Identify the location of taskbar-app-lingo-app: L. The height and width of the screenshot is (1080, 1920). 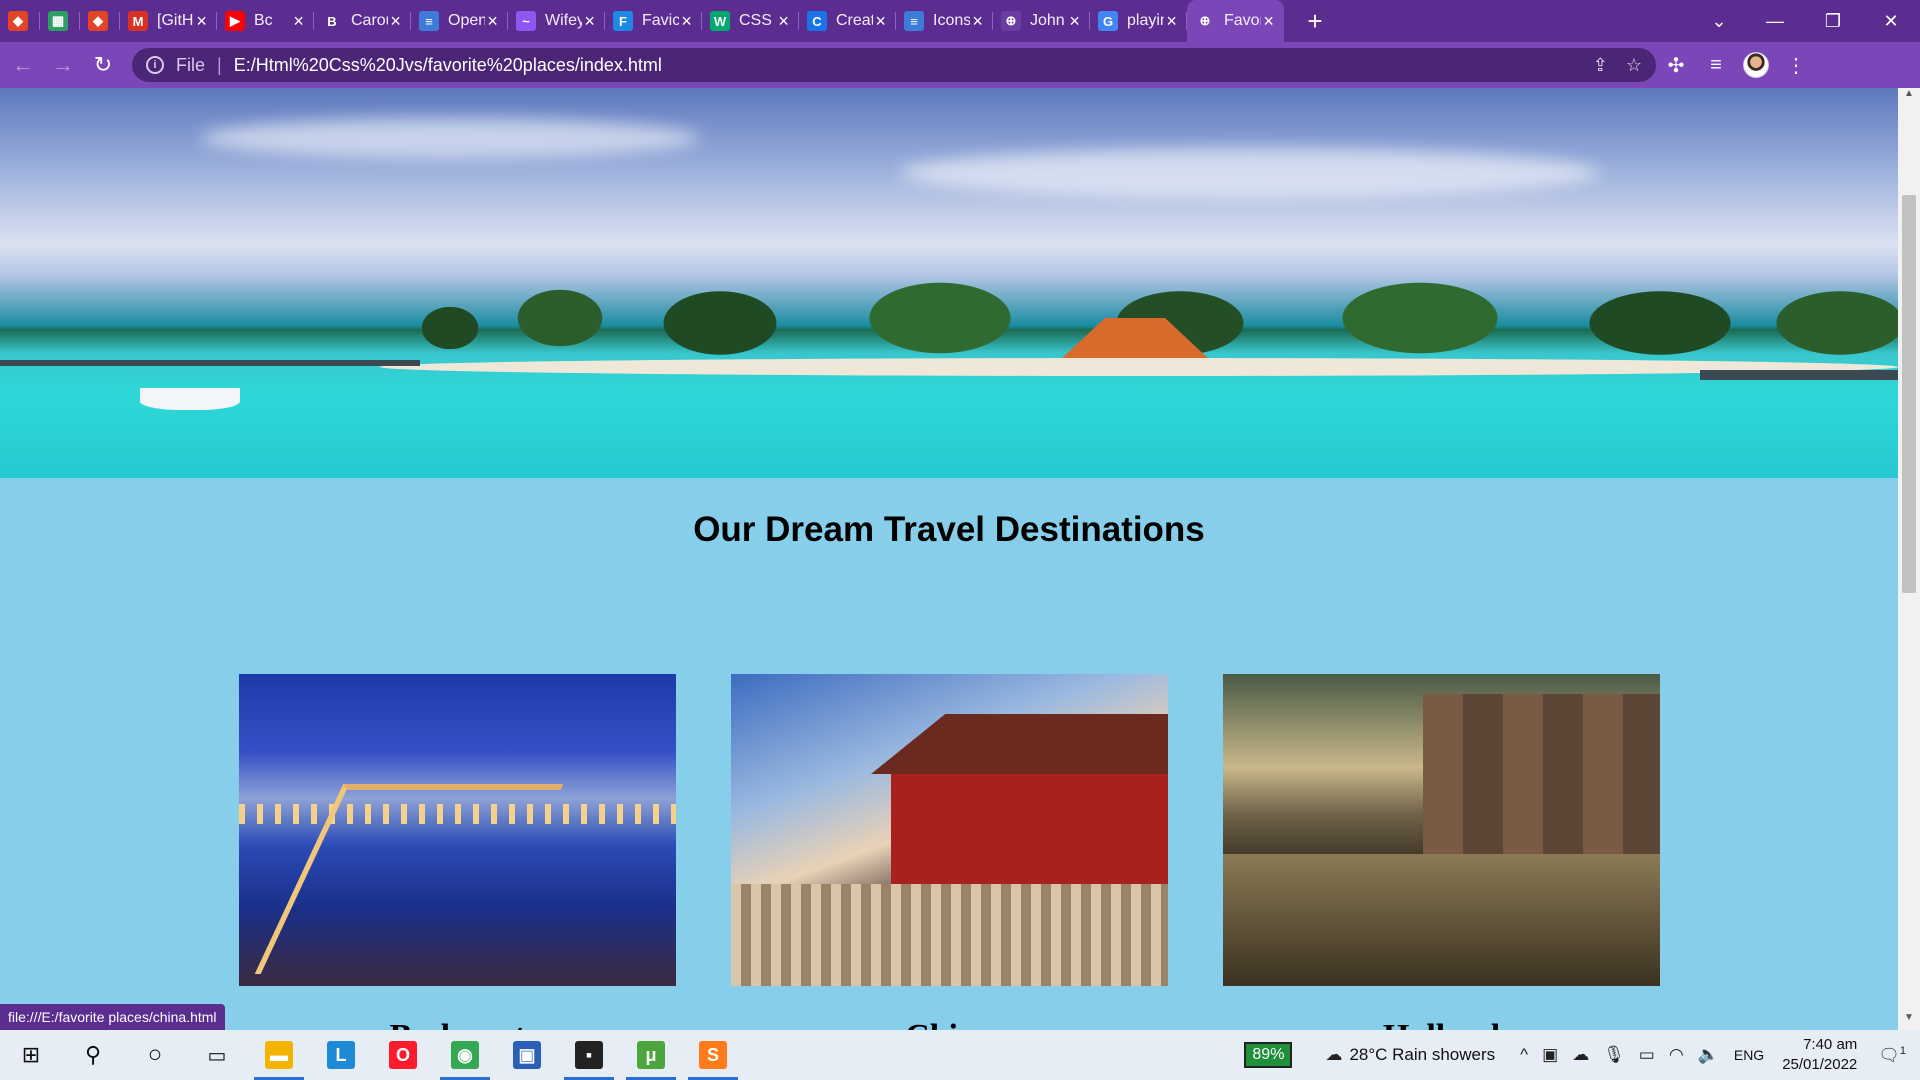
(341, 1055).